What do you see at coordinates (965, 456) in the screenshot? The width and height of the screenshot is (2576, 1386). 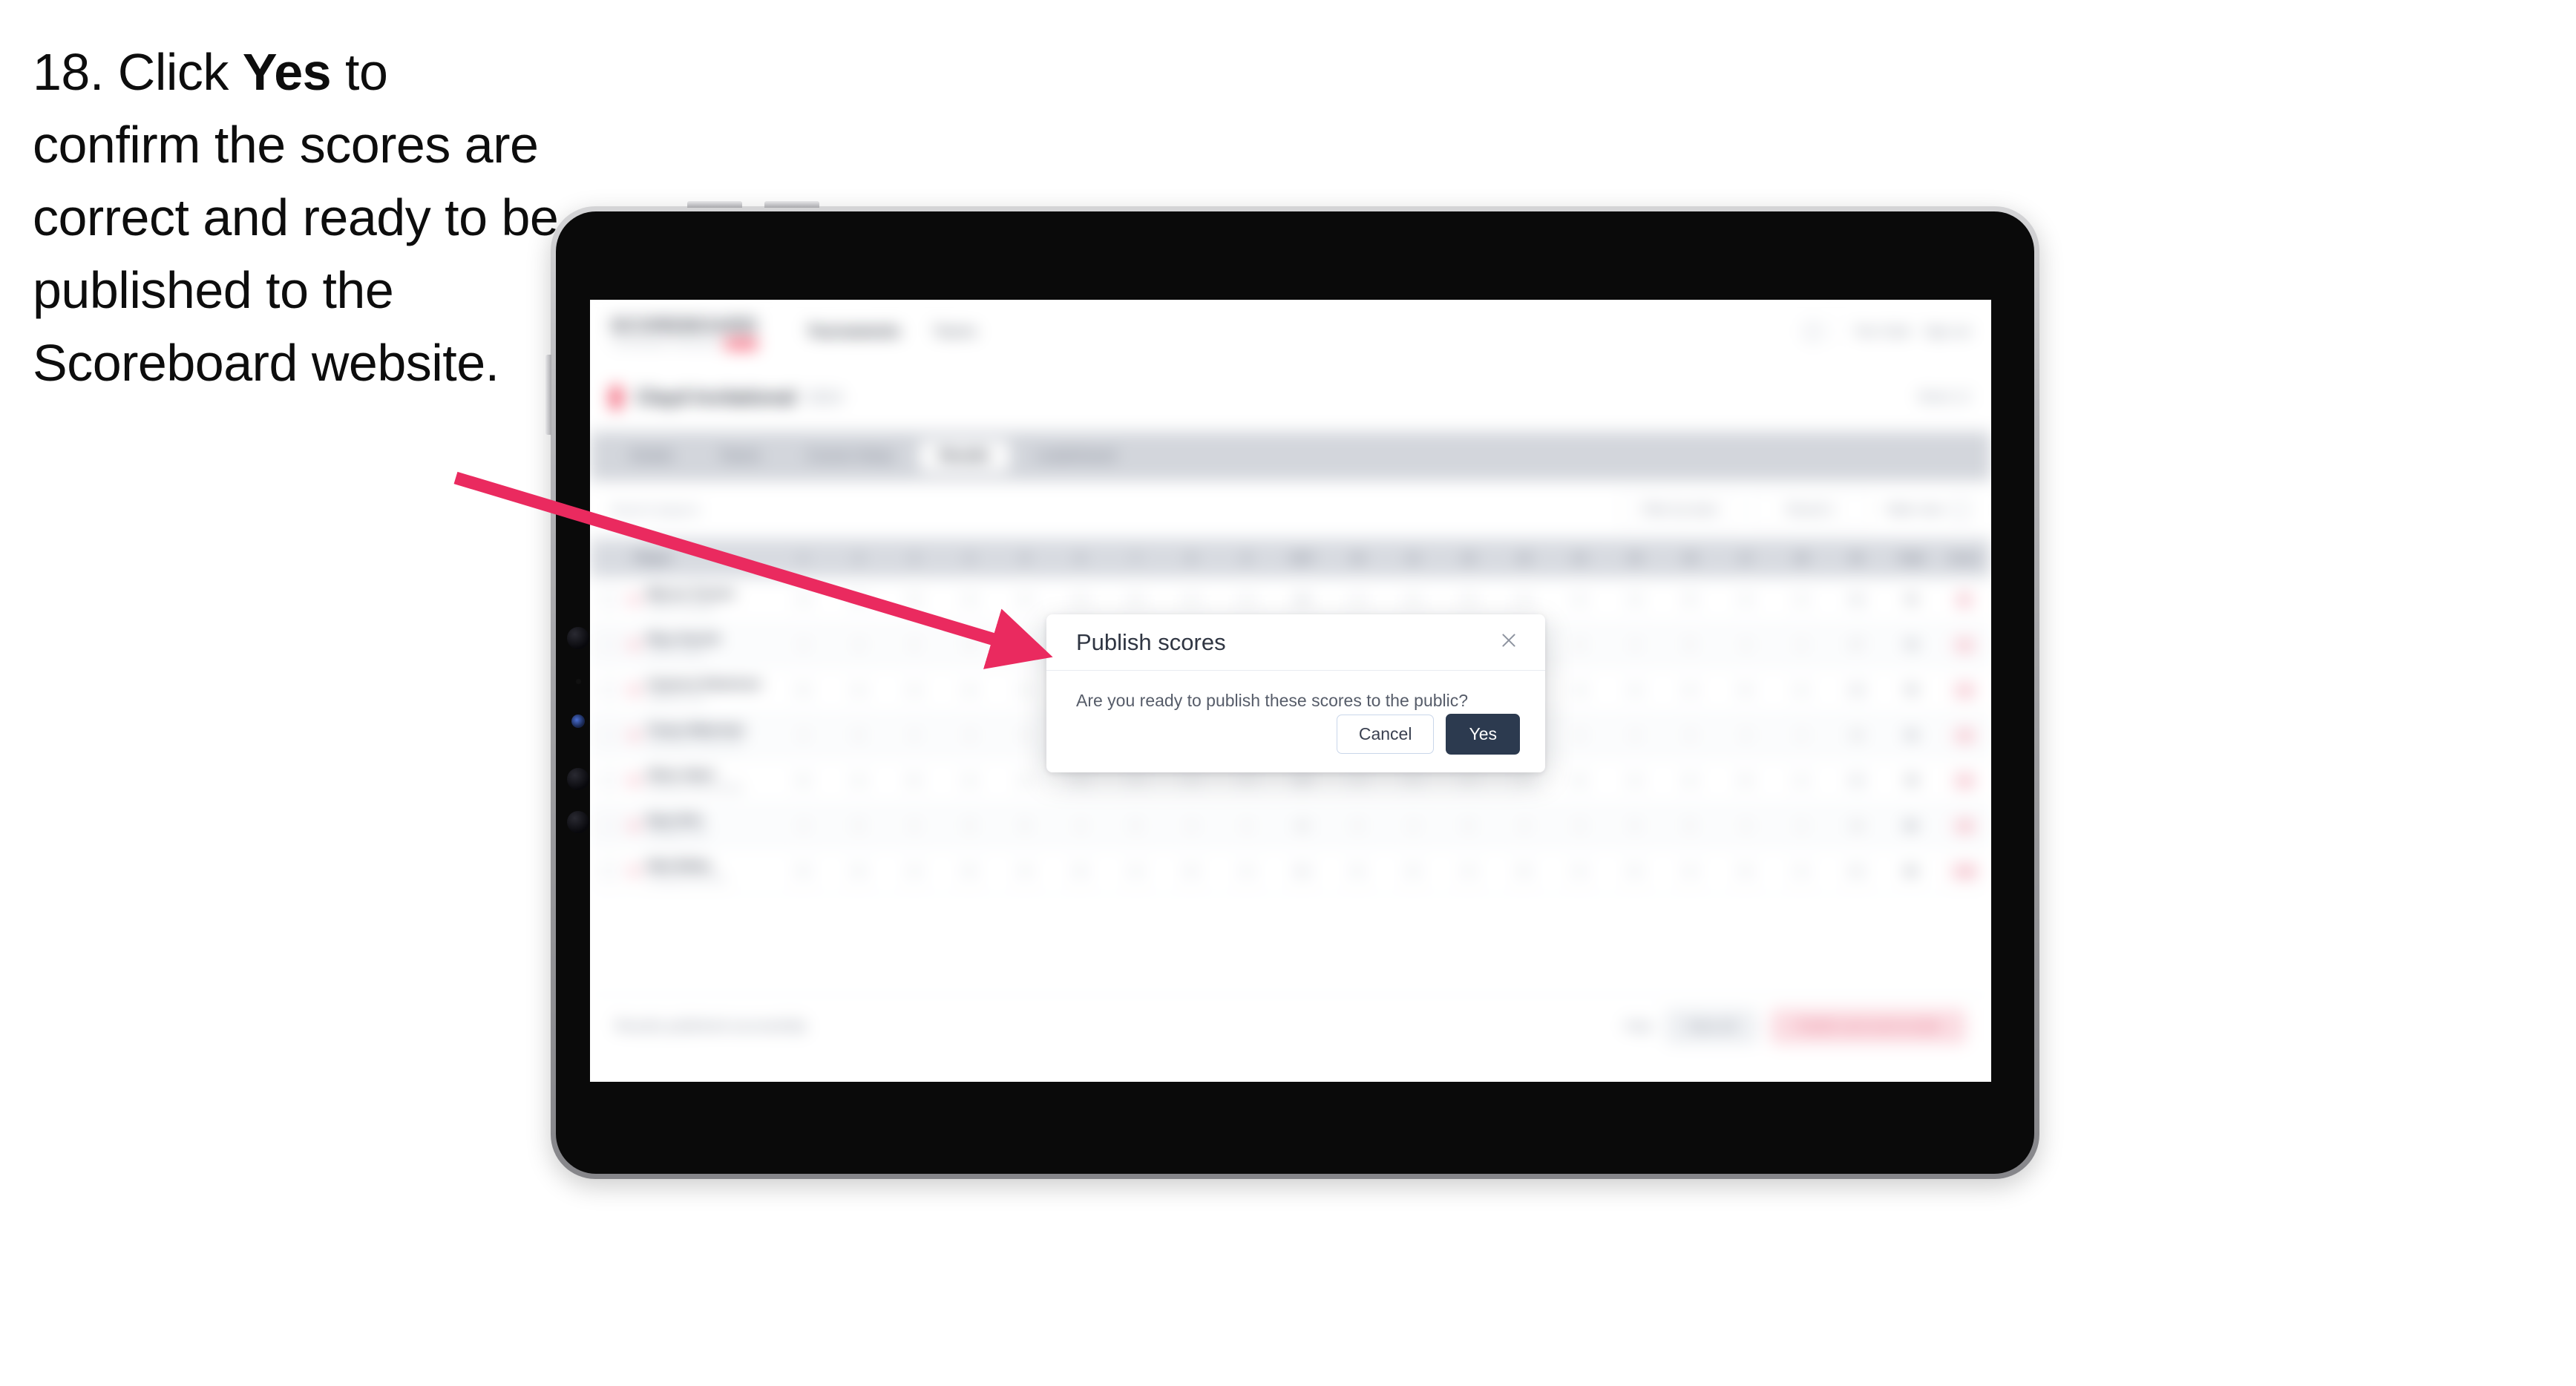 I see `tab-results: Results` at bounding box center [965, 456].